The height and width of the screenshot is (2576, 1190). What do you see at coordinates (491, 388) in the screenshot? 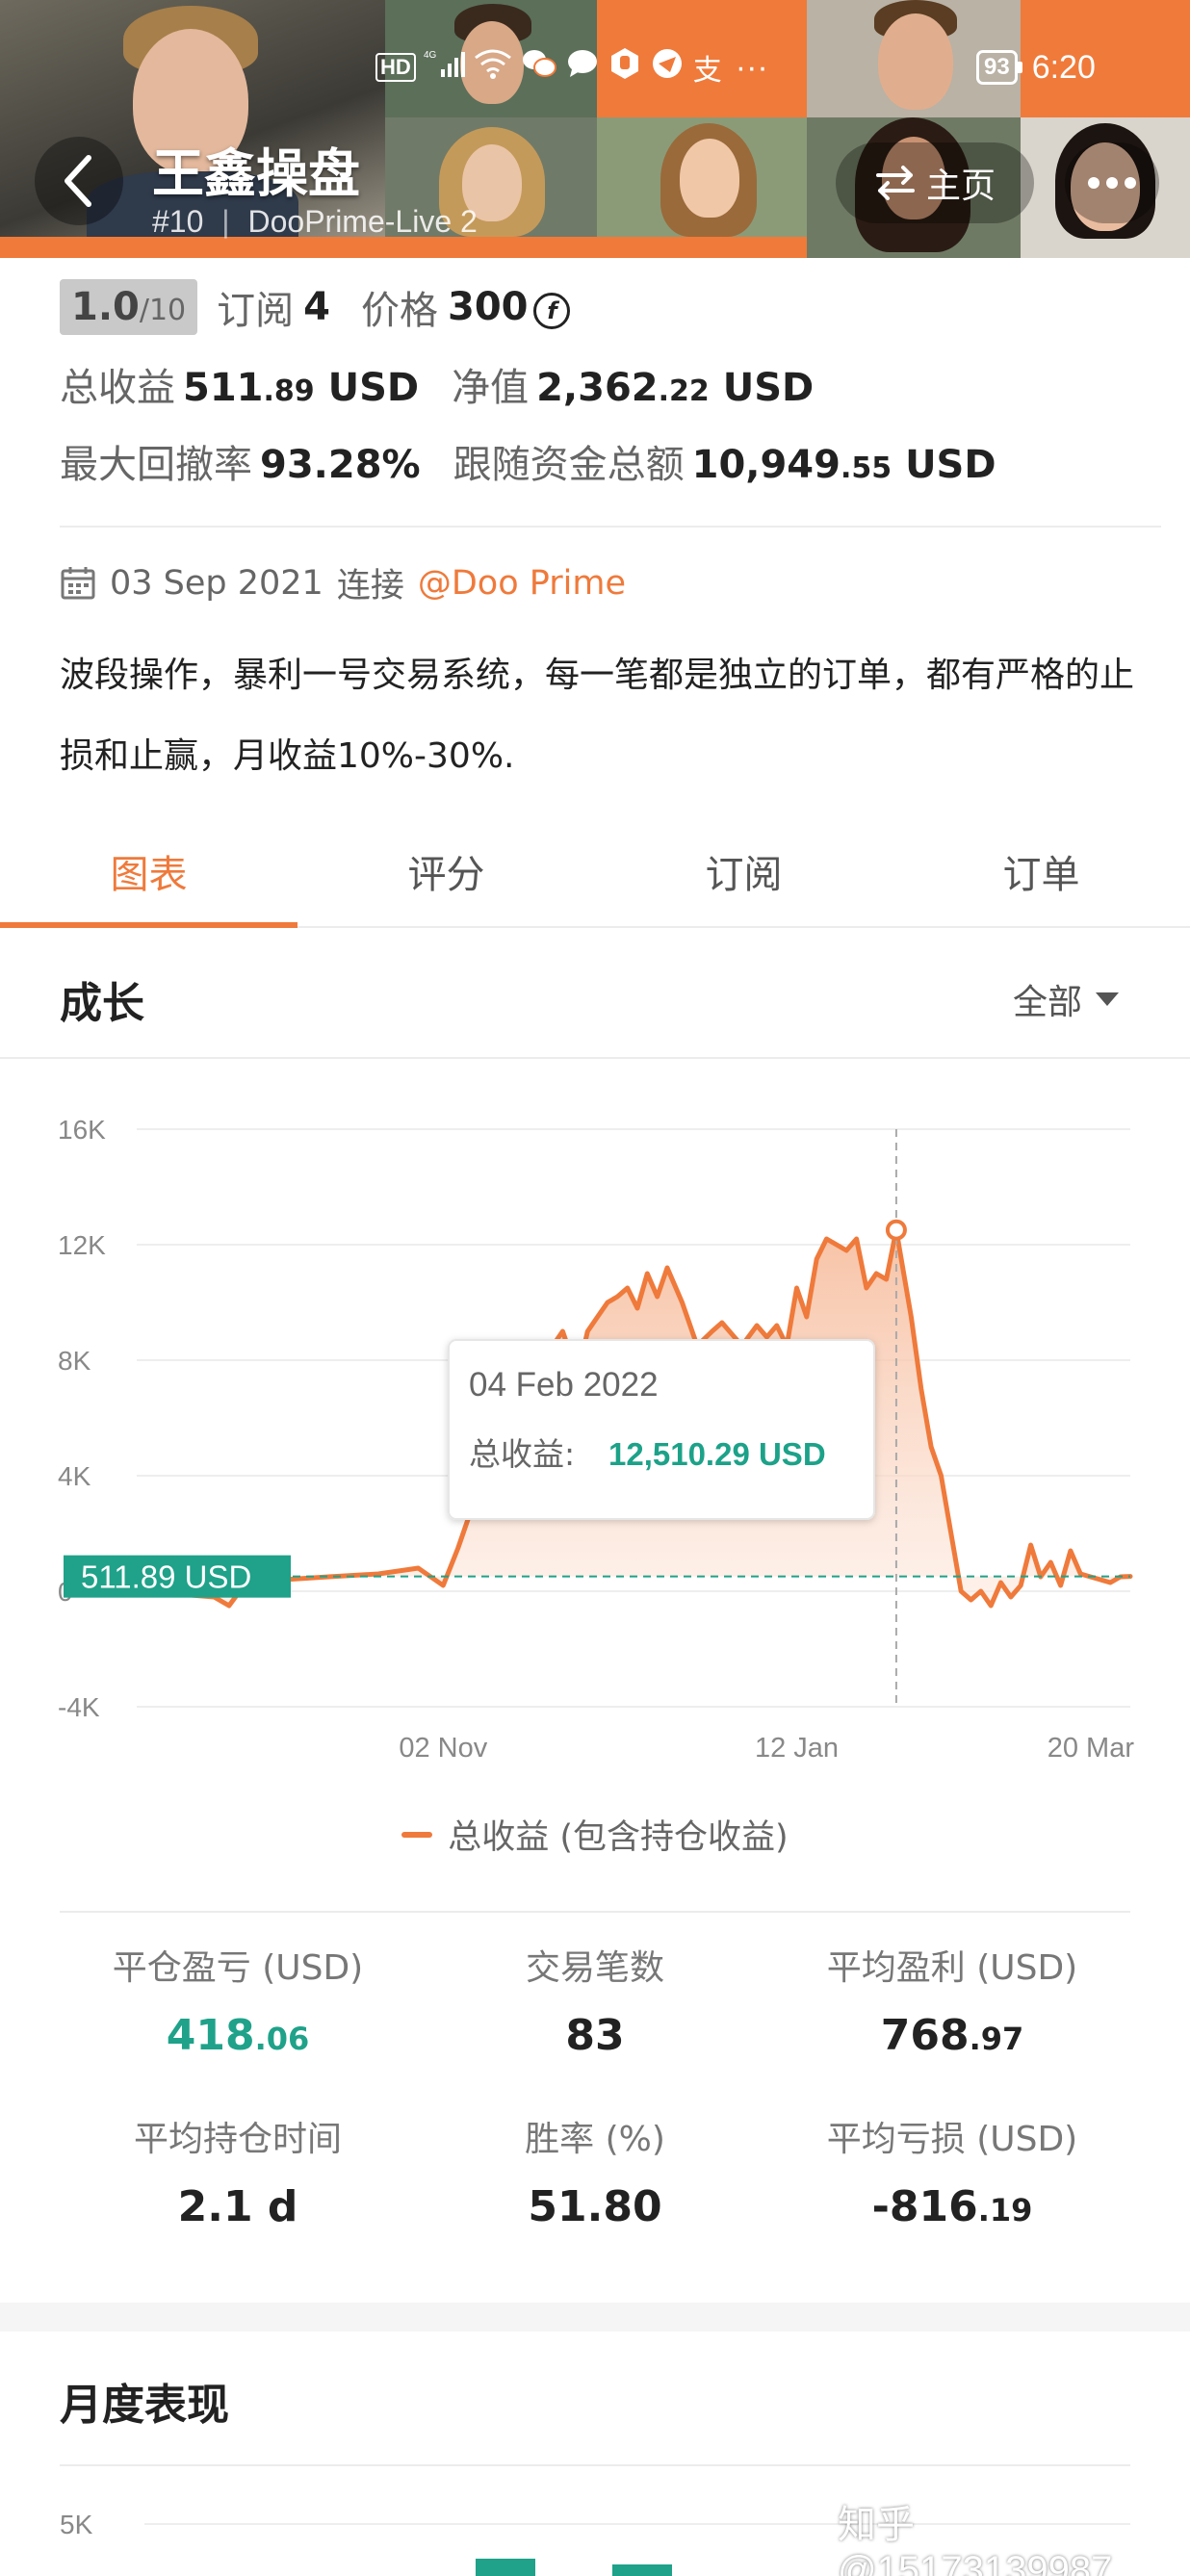
I see `net-value-label: 净值` at bounding box center [491, 388].